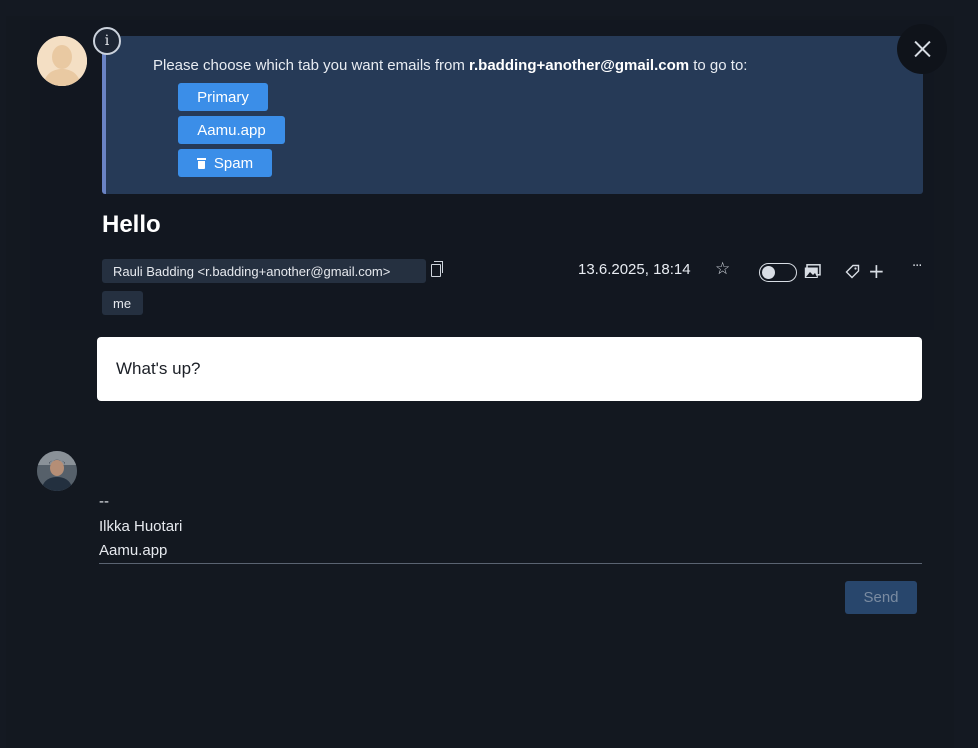 The width and height of the screenshot is (978, 748). What do you see at coordinates (852, 271) in the screenshot?
I see `tag-icon` at bounding box center [852, 271].